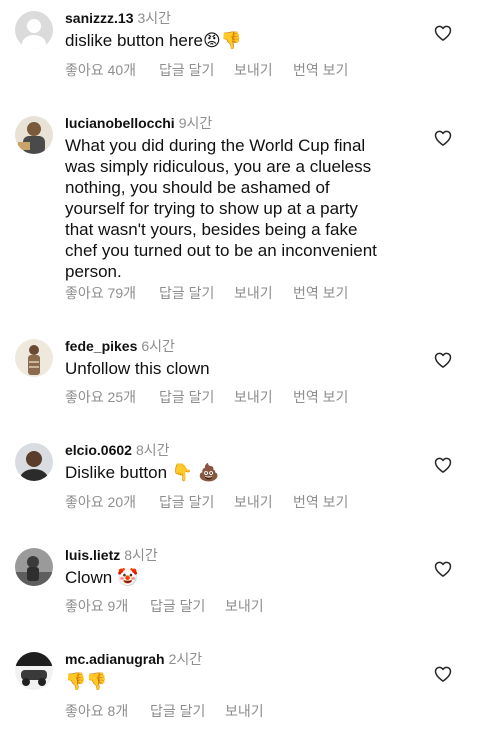  I want to click on comment-text-content: Unfollow this clown, so click(137, 368).